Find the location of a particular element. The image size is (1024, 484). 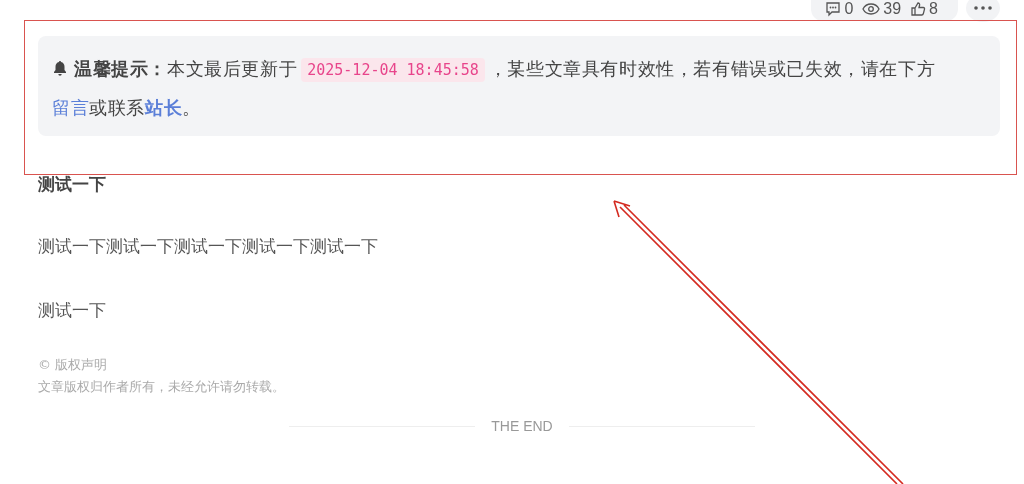

copyright-text: 文章版权归作者所有，未经允许请勿转载。 is located at coordinates (162, 387).